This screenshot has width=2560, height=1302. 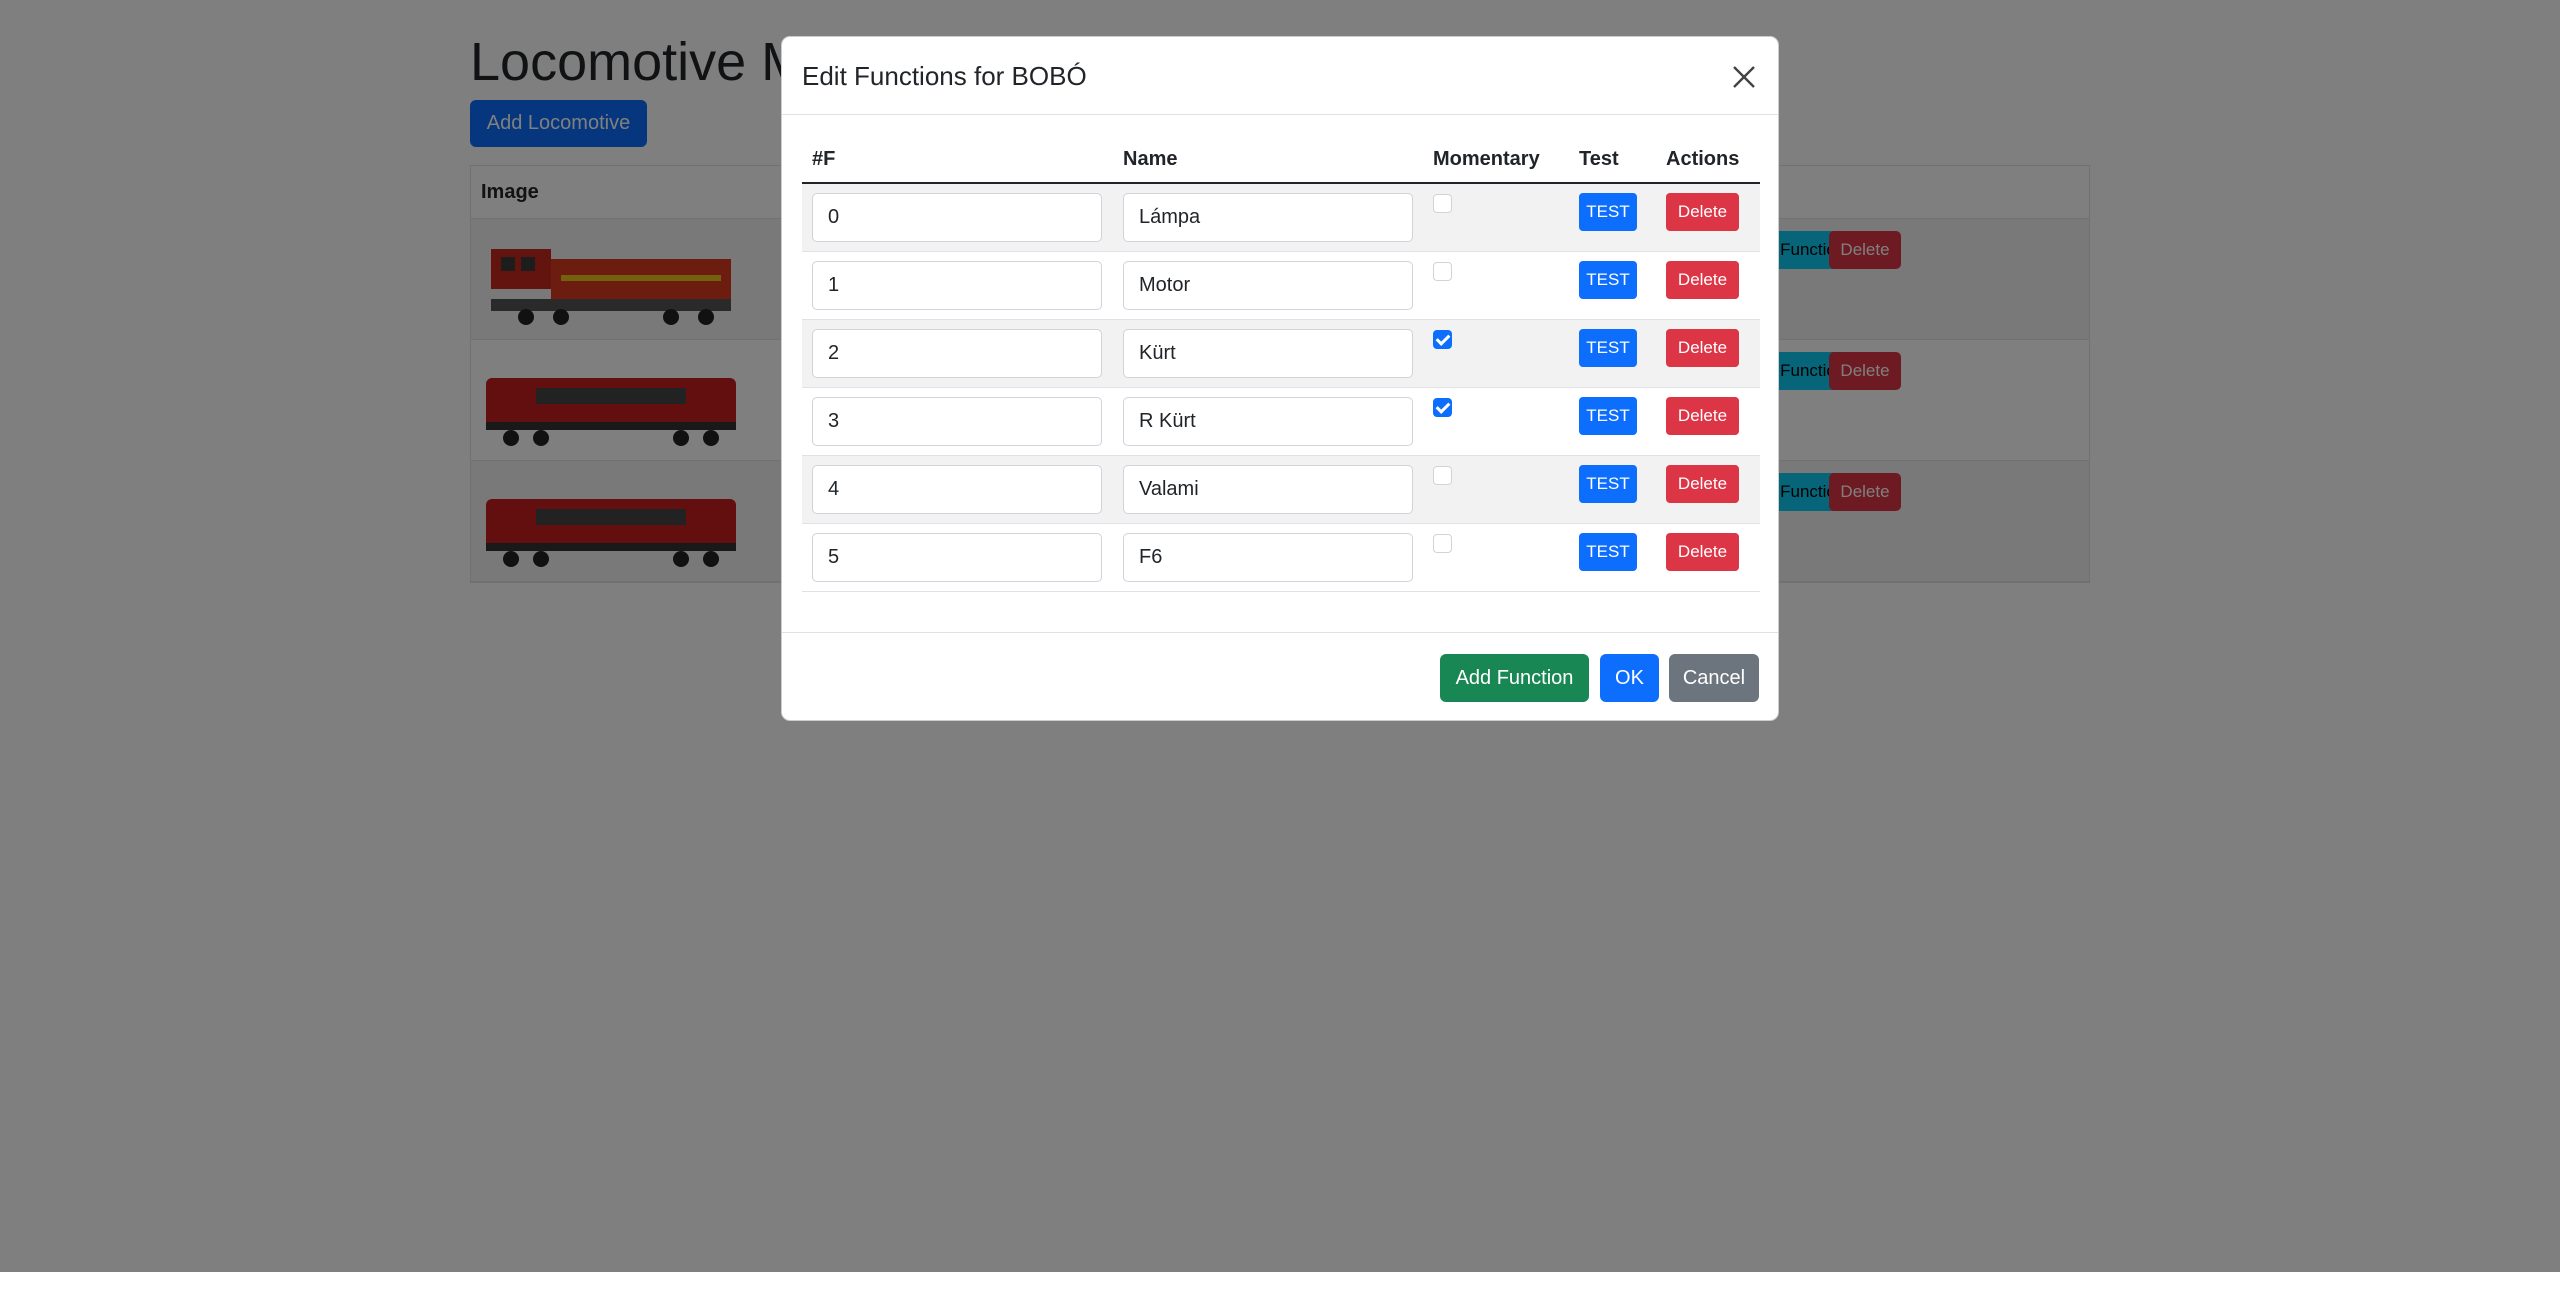 What do you see at coordinates (957, 160) in the screenshot?
I see `column-header-f: #F` at bounding box center [957, 160].